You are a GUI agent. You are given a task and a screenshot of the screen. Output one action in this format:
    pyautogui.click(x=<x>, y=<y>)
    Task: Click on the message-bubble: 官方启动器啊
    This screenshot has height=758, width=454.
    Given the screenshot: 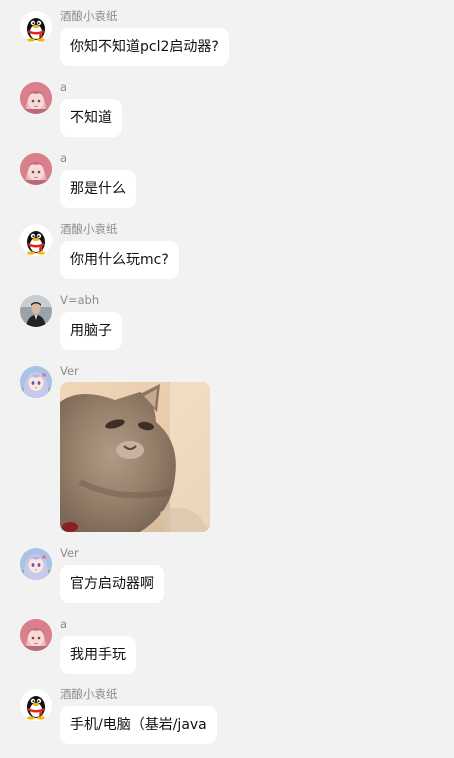 What is the action you would take?
    pyautogui.click(x=112, y=584)
    